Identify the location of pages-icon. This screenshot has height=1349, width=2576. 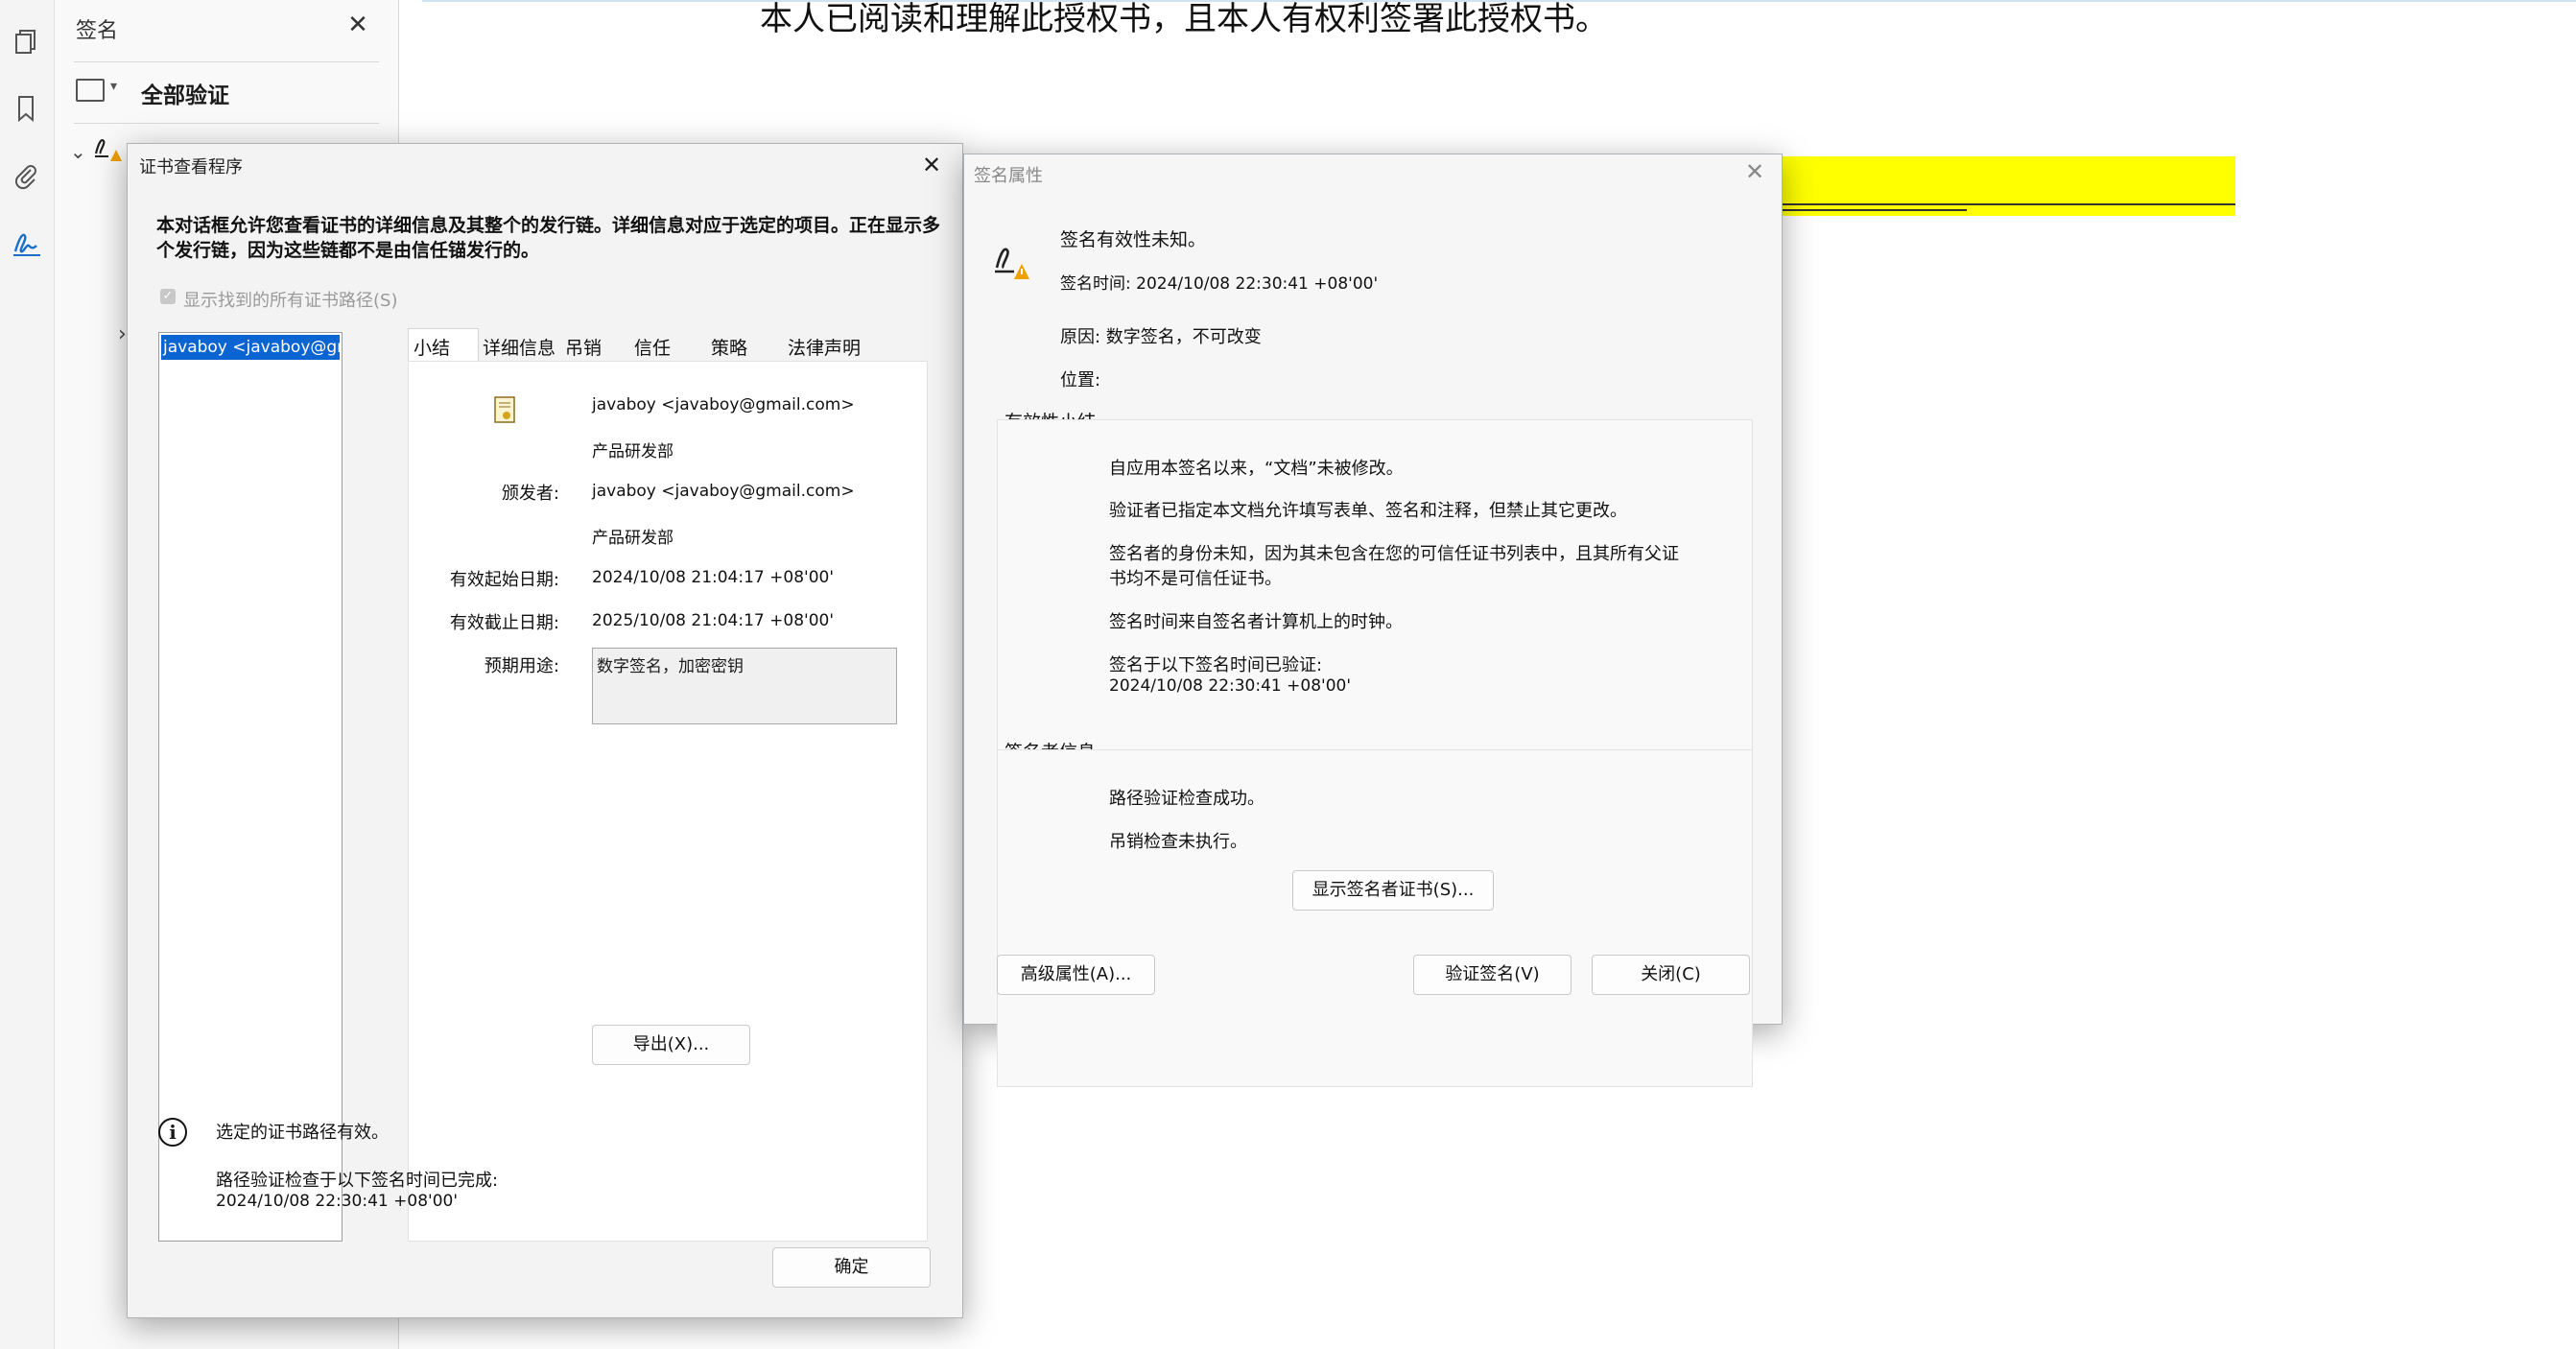
(26, 41).